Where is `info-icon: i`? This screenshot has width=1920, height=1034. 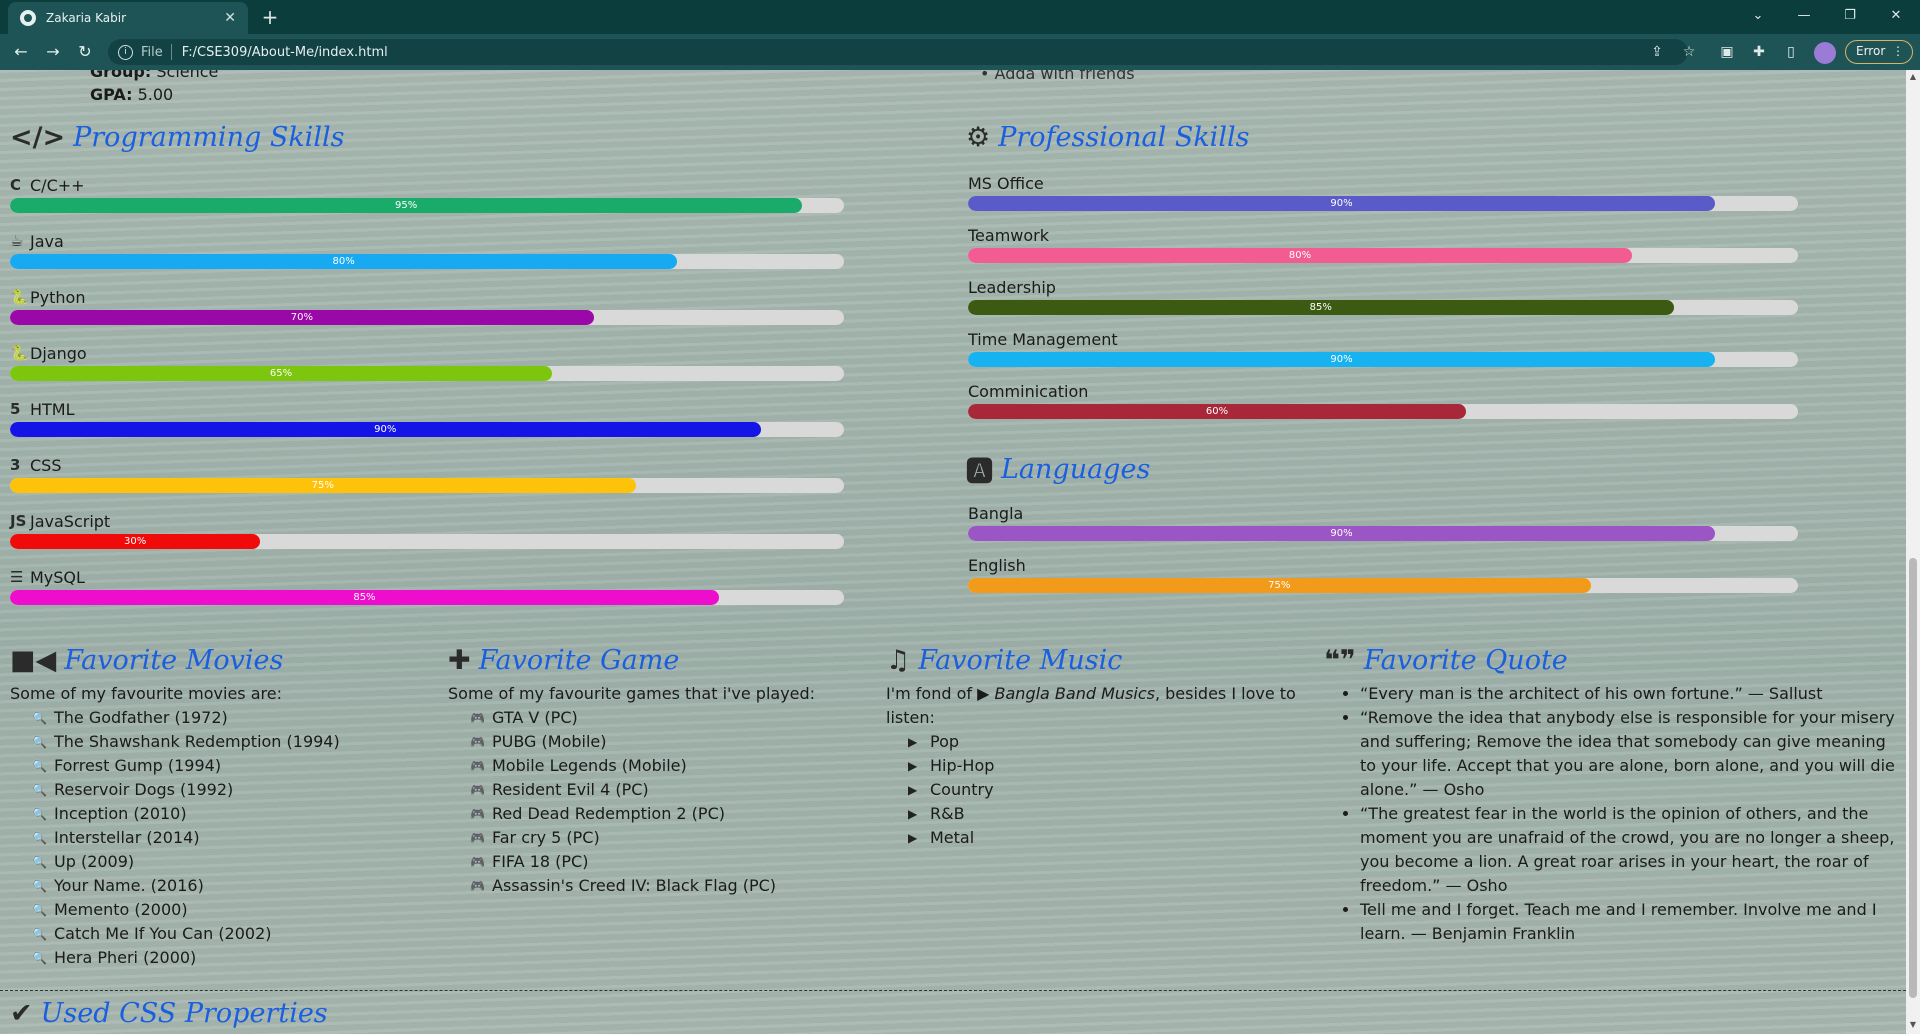 info-icon: i is located at coordinates (125, 52).